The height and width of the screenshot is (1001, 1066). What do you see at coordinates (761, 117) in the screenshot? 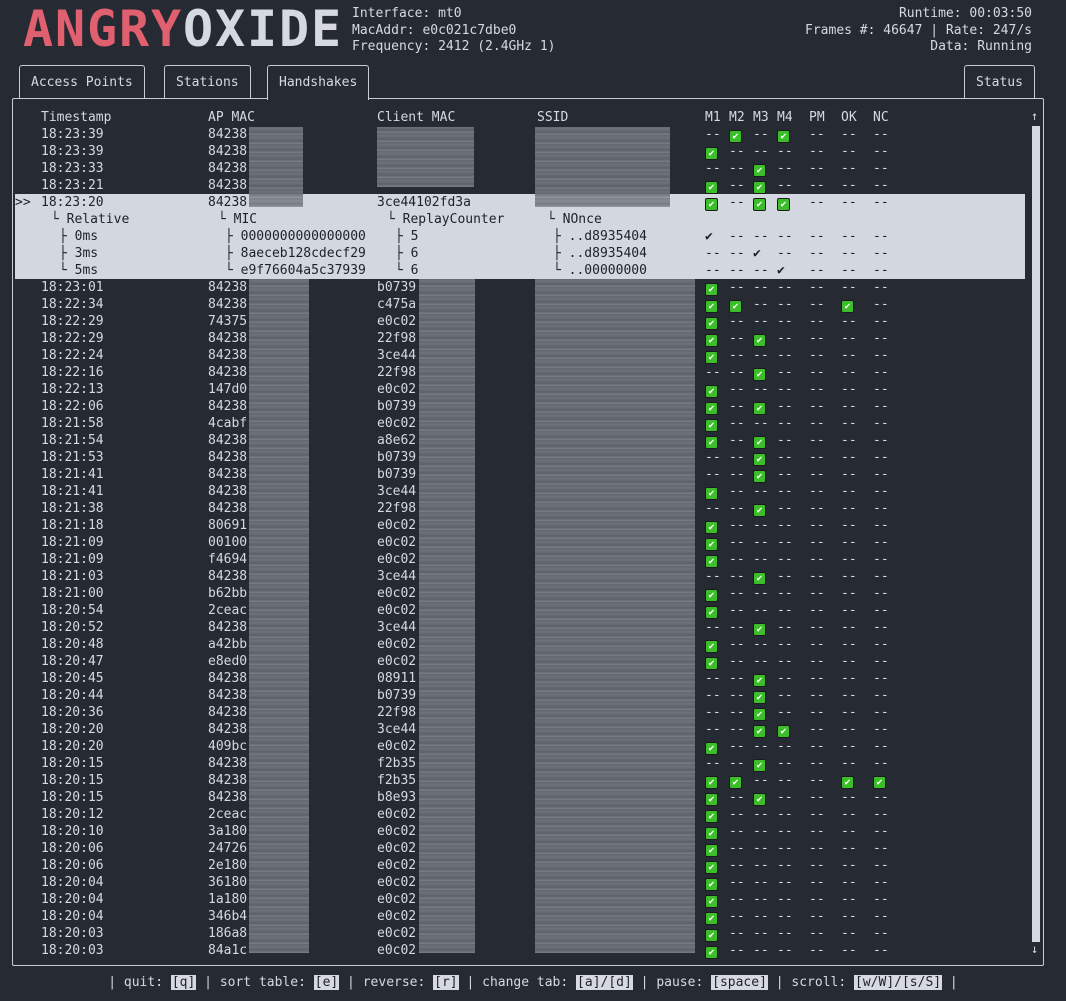
I see `col-m3: M3` at bounding box center [761, 117].